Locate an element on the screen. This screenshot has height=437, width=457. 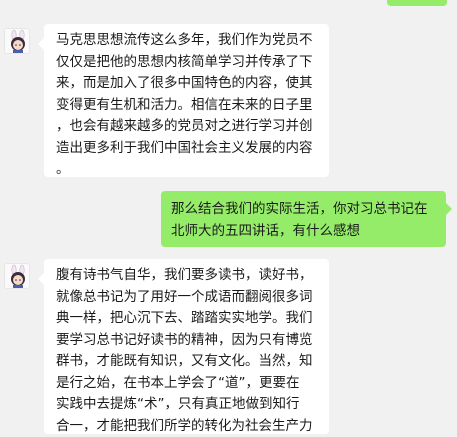
message-tail is located at coordinates (449, 209).